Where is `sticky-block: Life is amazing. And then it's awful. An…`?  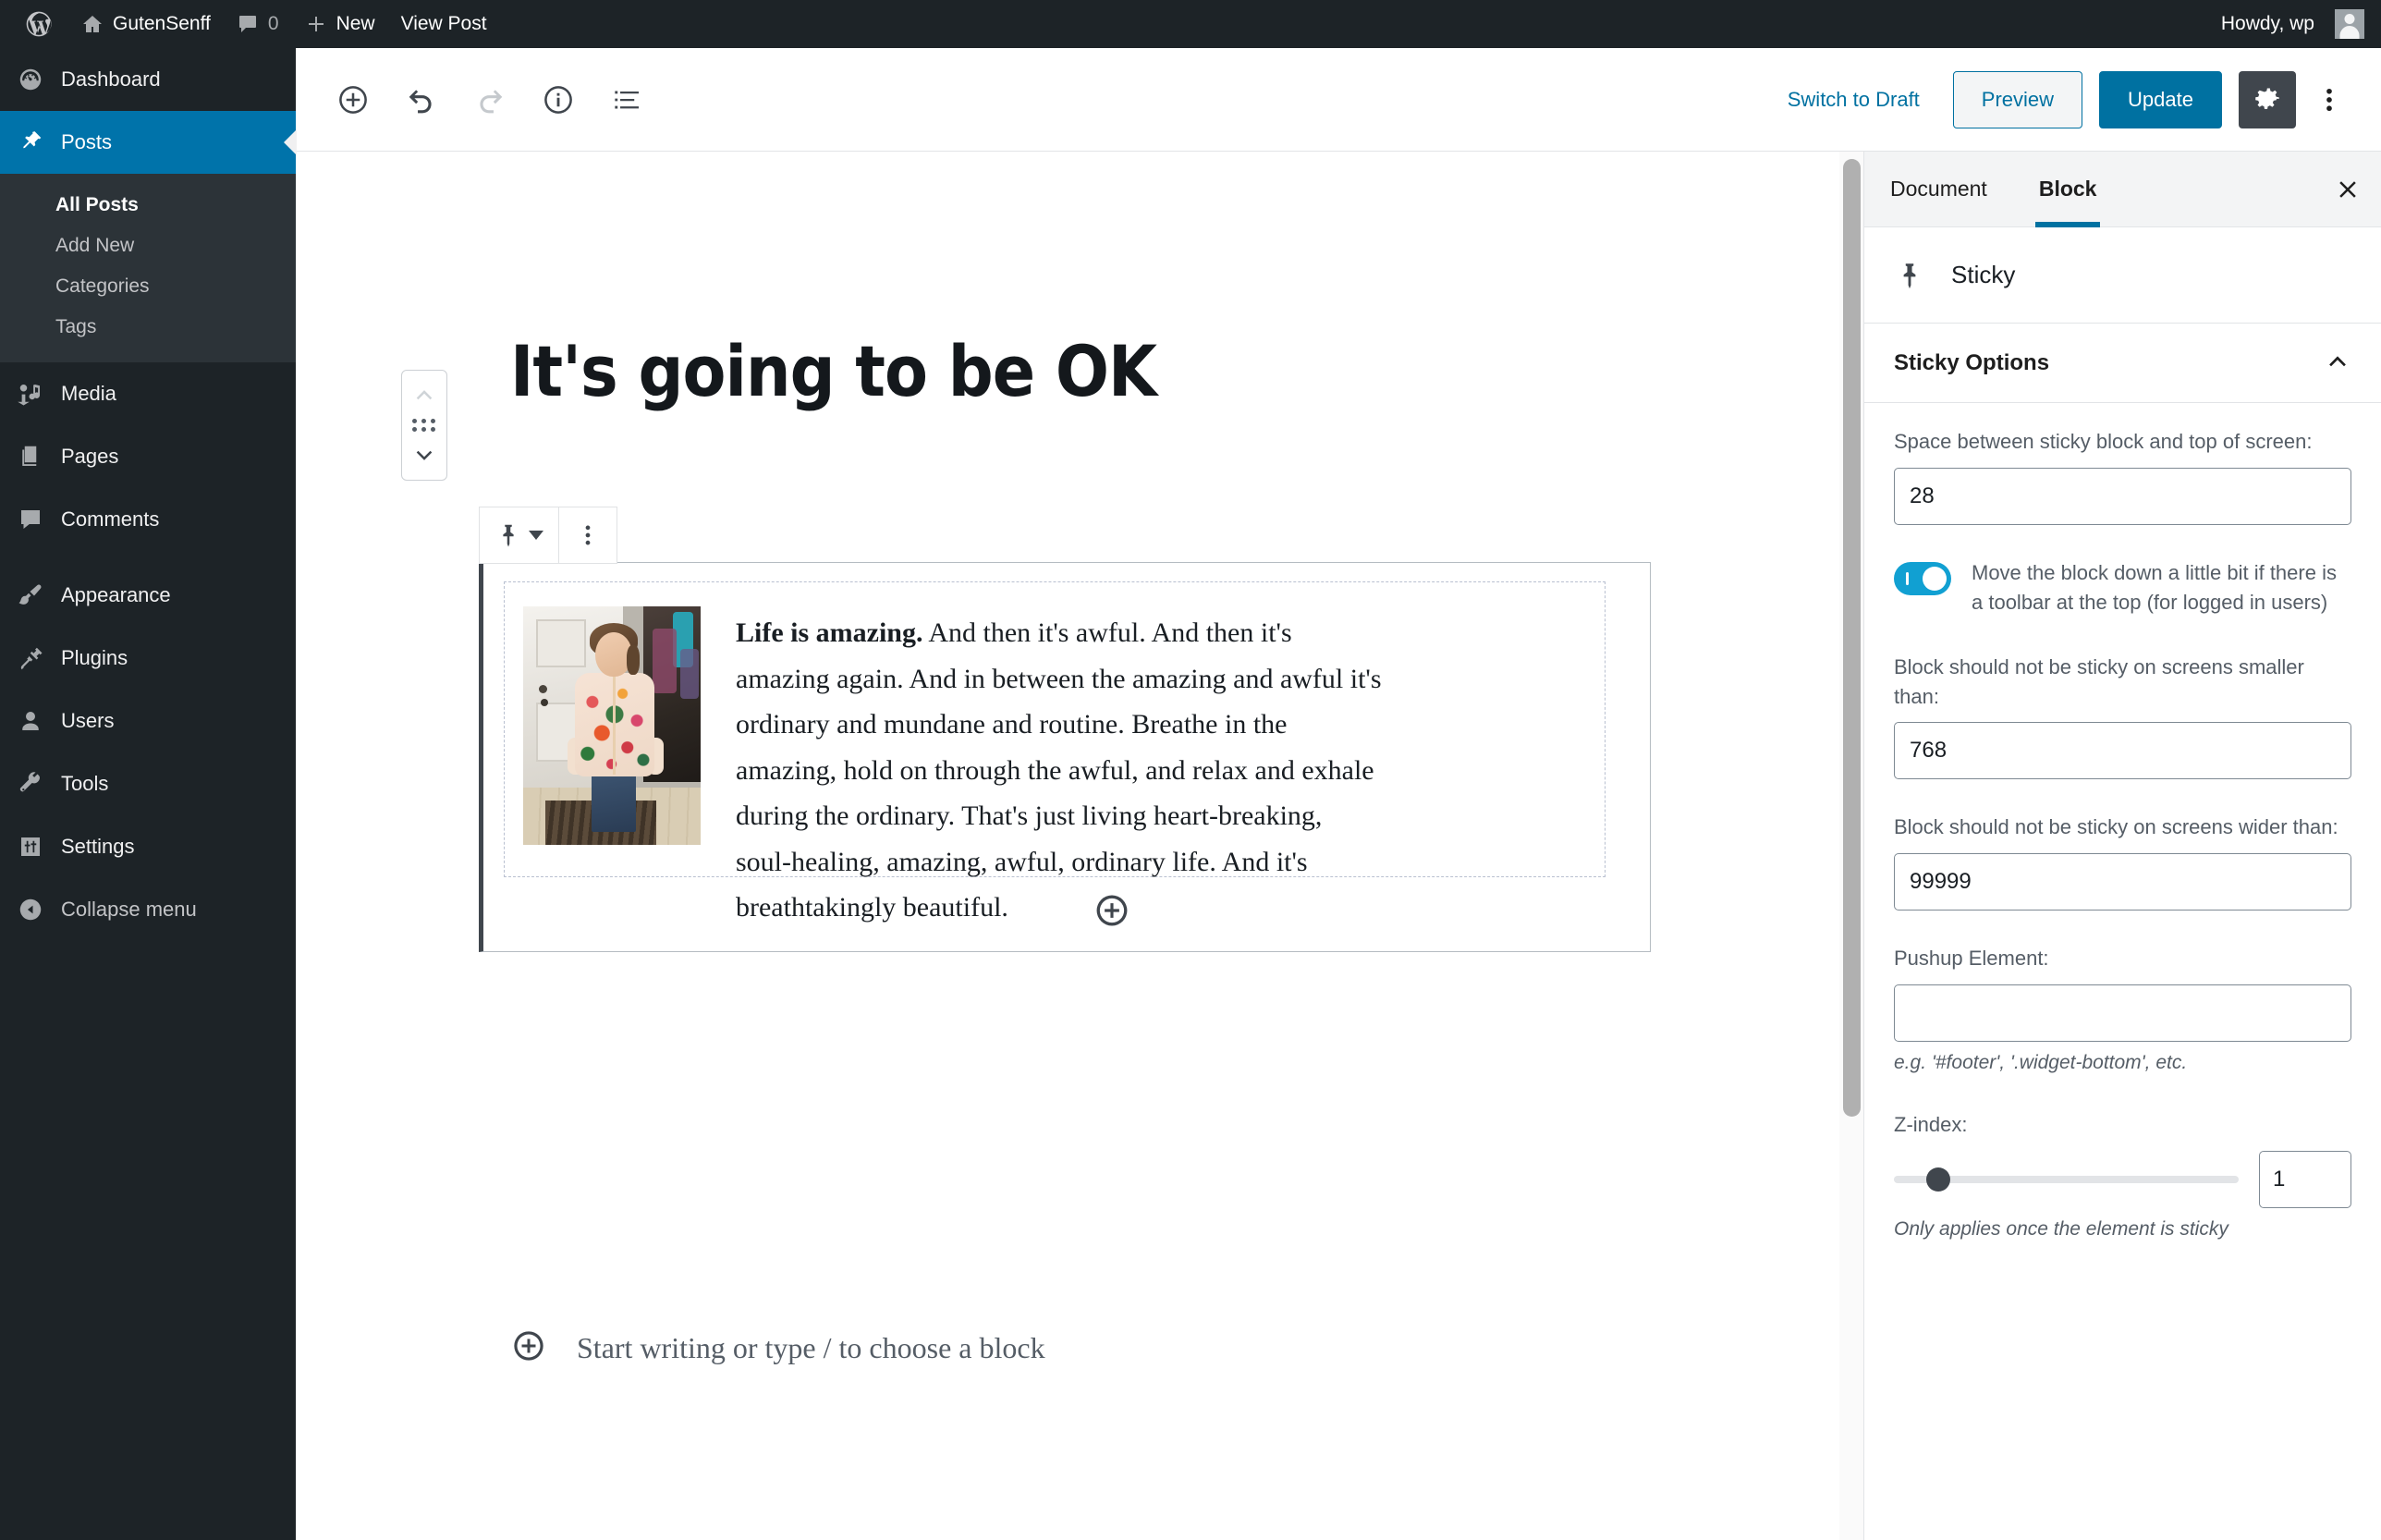 sticky-block: Life is amazing. And then it's awful. An… is located at coordinates (1065, 729).